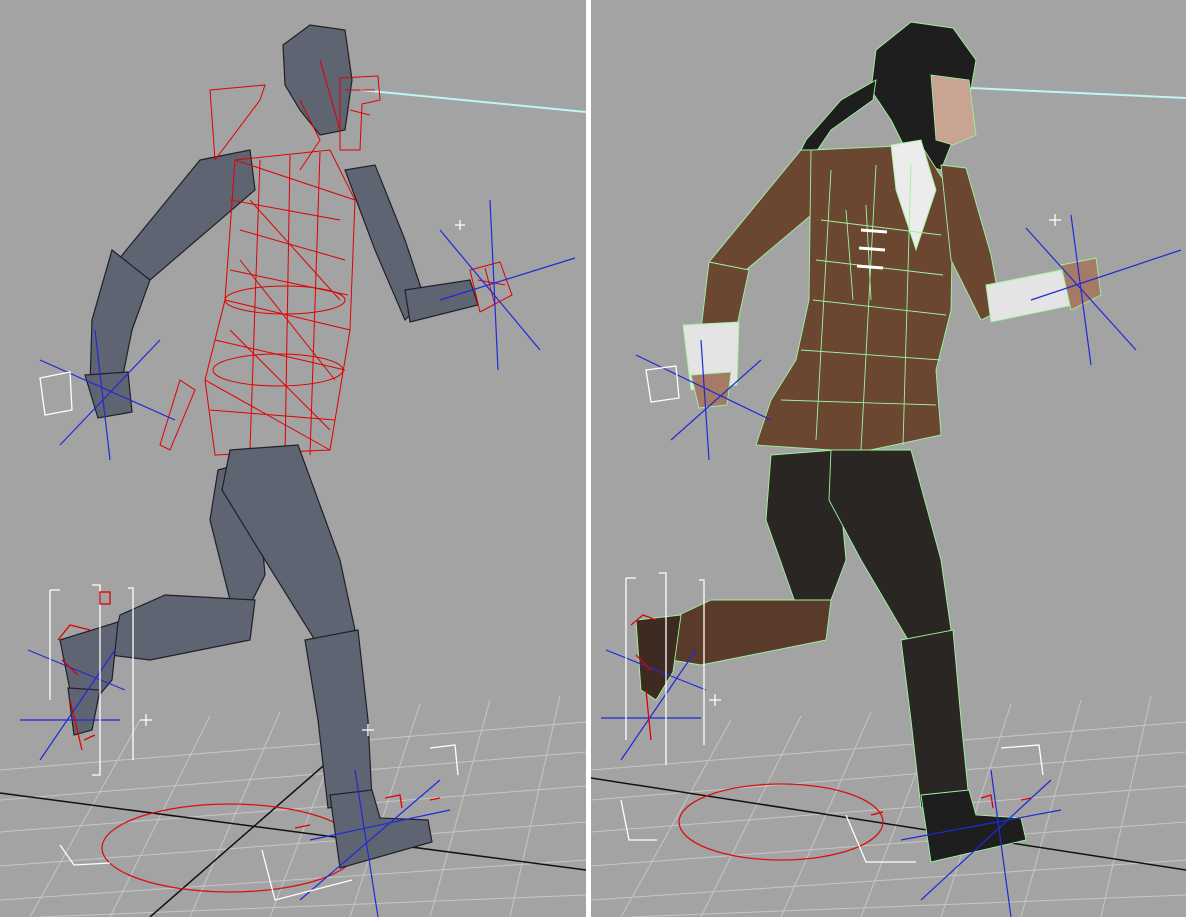  I want to click on front-arm-mesh, so click(1021, 243).